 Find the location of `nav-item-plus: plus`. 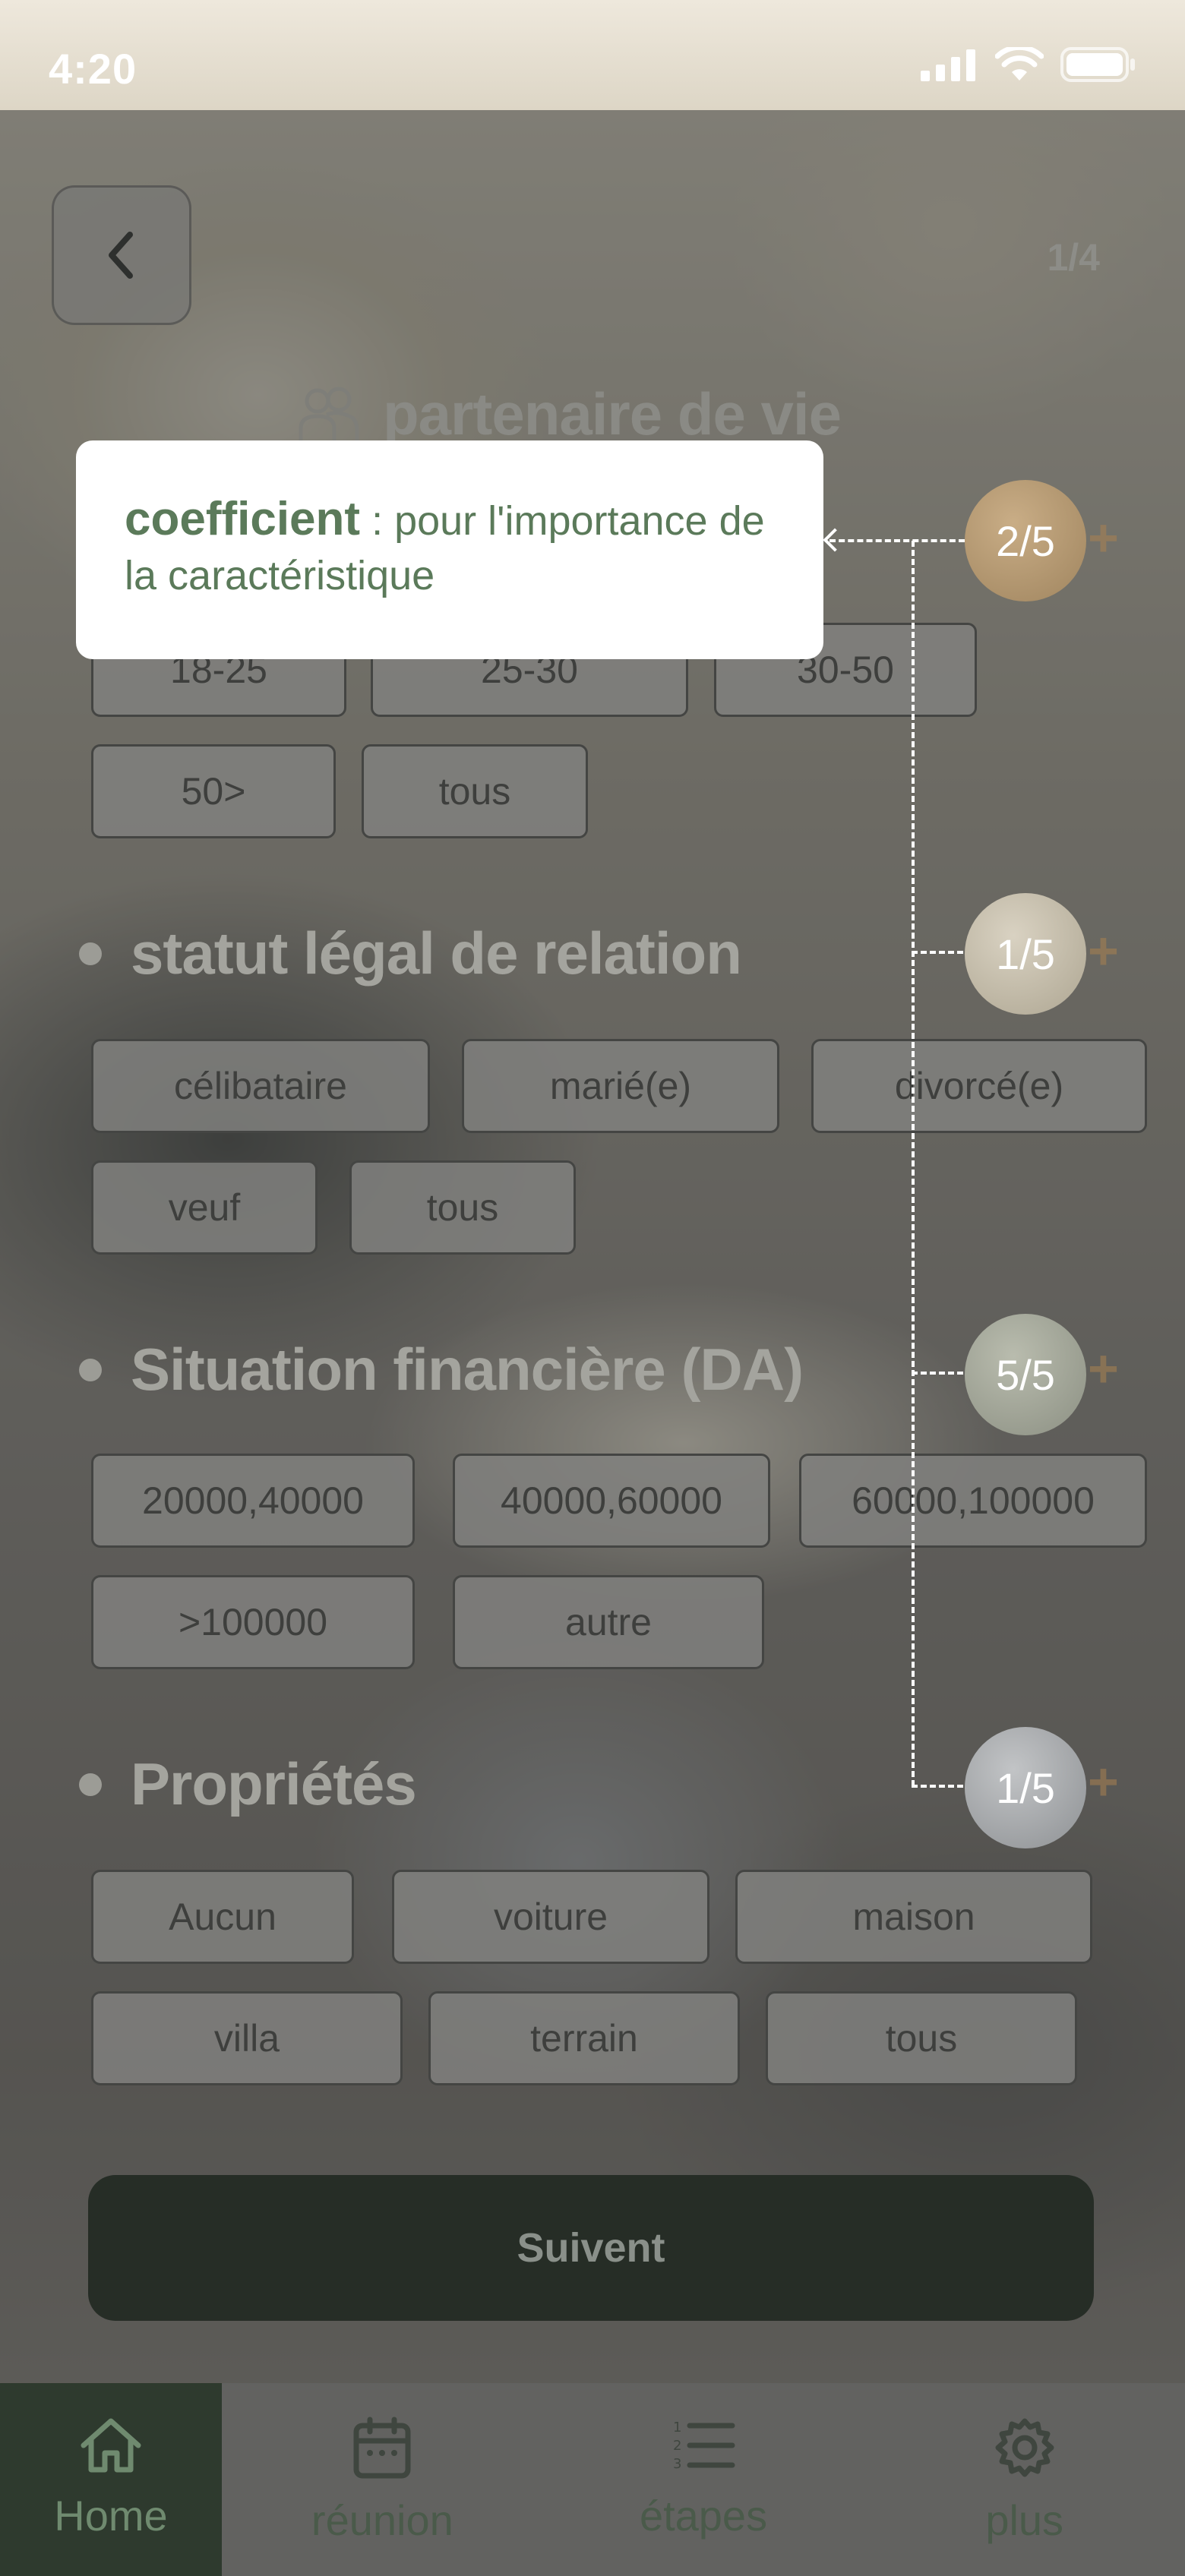

nav-item-plus: plus is located at coordinates (1024, 2479).